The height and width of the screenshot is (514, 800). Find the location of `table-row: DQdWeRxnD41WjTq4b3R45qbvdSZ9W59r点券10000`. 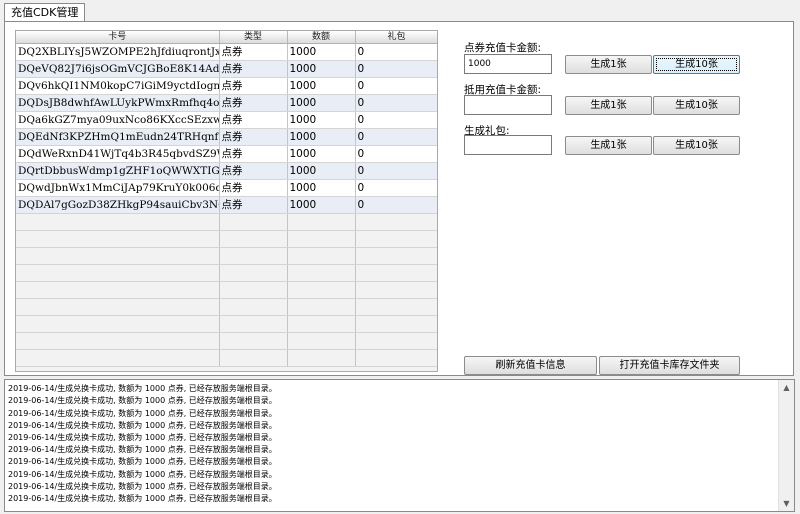

table-row: DQdWeRxnD41WjTq4b3R45qbvdSZ9W59r点券10000 is located at coordinates (226, 154).